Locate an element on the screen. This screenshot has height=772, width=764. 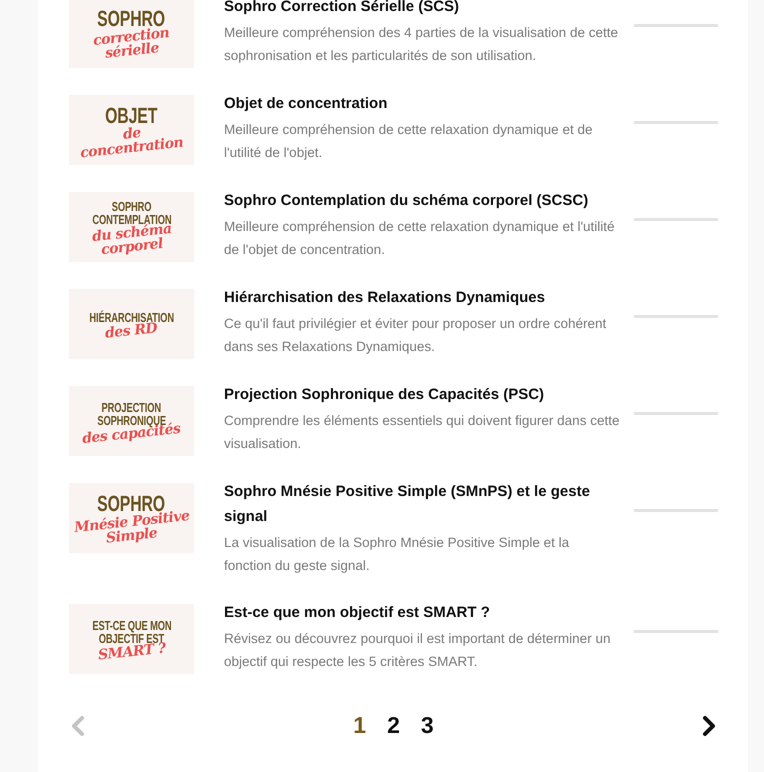
thumbnail-heading: HIÉRARCHISATION is located at coordinates (131, 317).